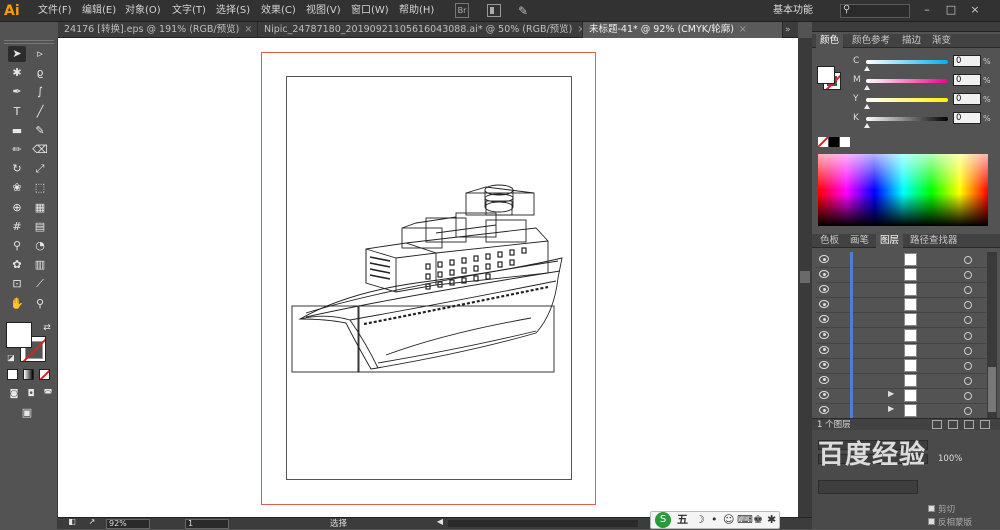 This screenshot has height=530, width=1000. I want to click on menu-help: 帮助(H), so click(416, 11).